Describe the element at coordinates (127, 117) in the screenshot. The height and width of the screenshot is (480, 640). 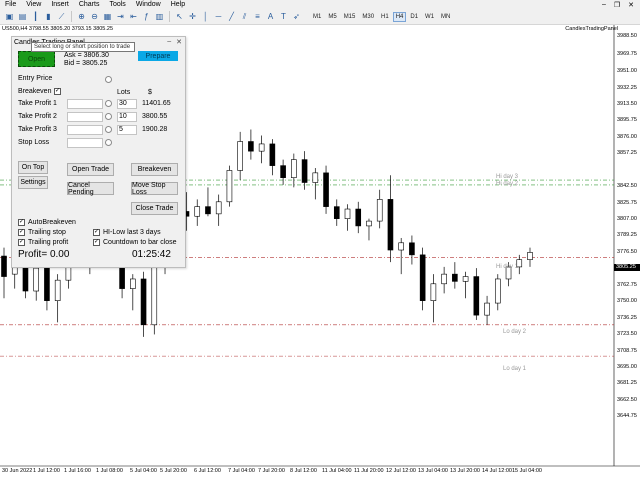
I see `take-profit-2-percent: 10` at that location.